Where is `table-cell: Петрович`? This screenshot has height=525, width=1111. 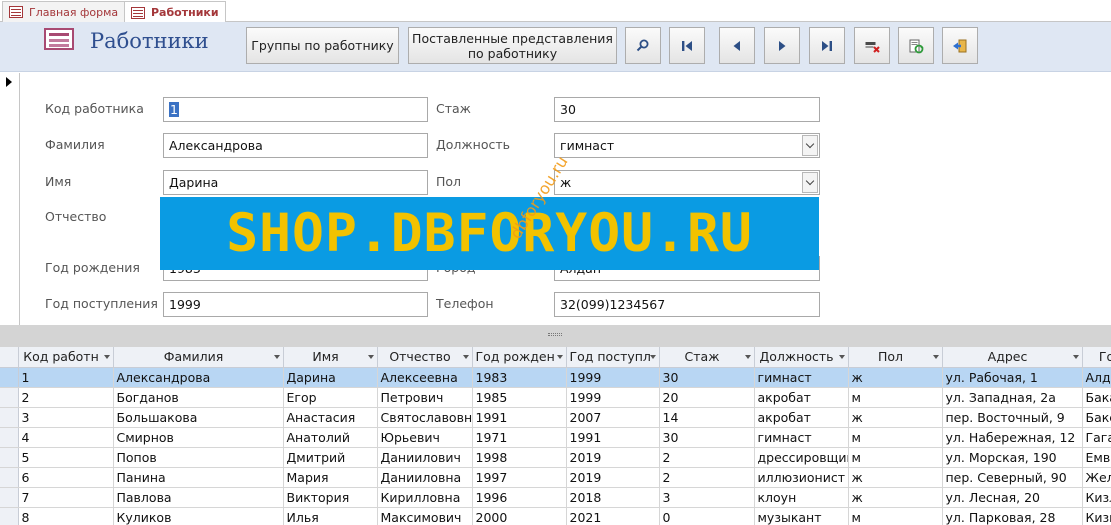
table-cell: Петрович is located at coordinates (425, 397).